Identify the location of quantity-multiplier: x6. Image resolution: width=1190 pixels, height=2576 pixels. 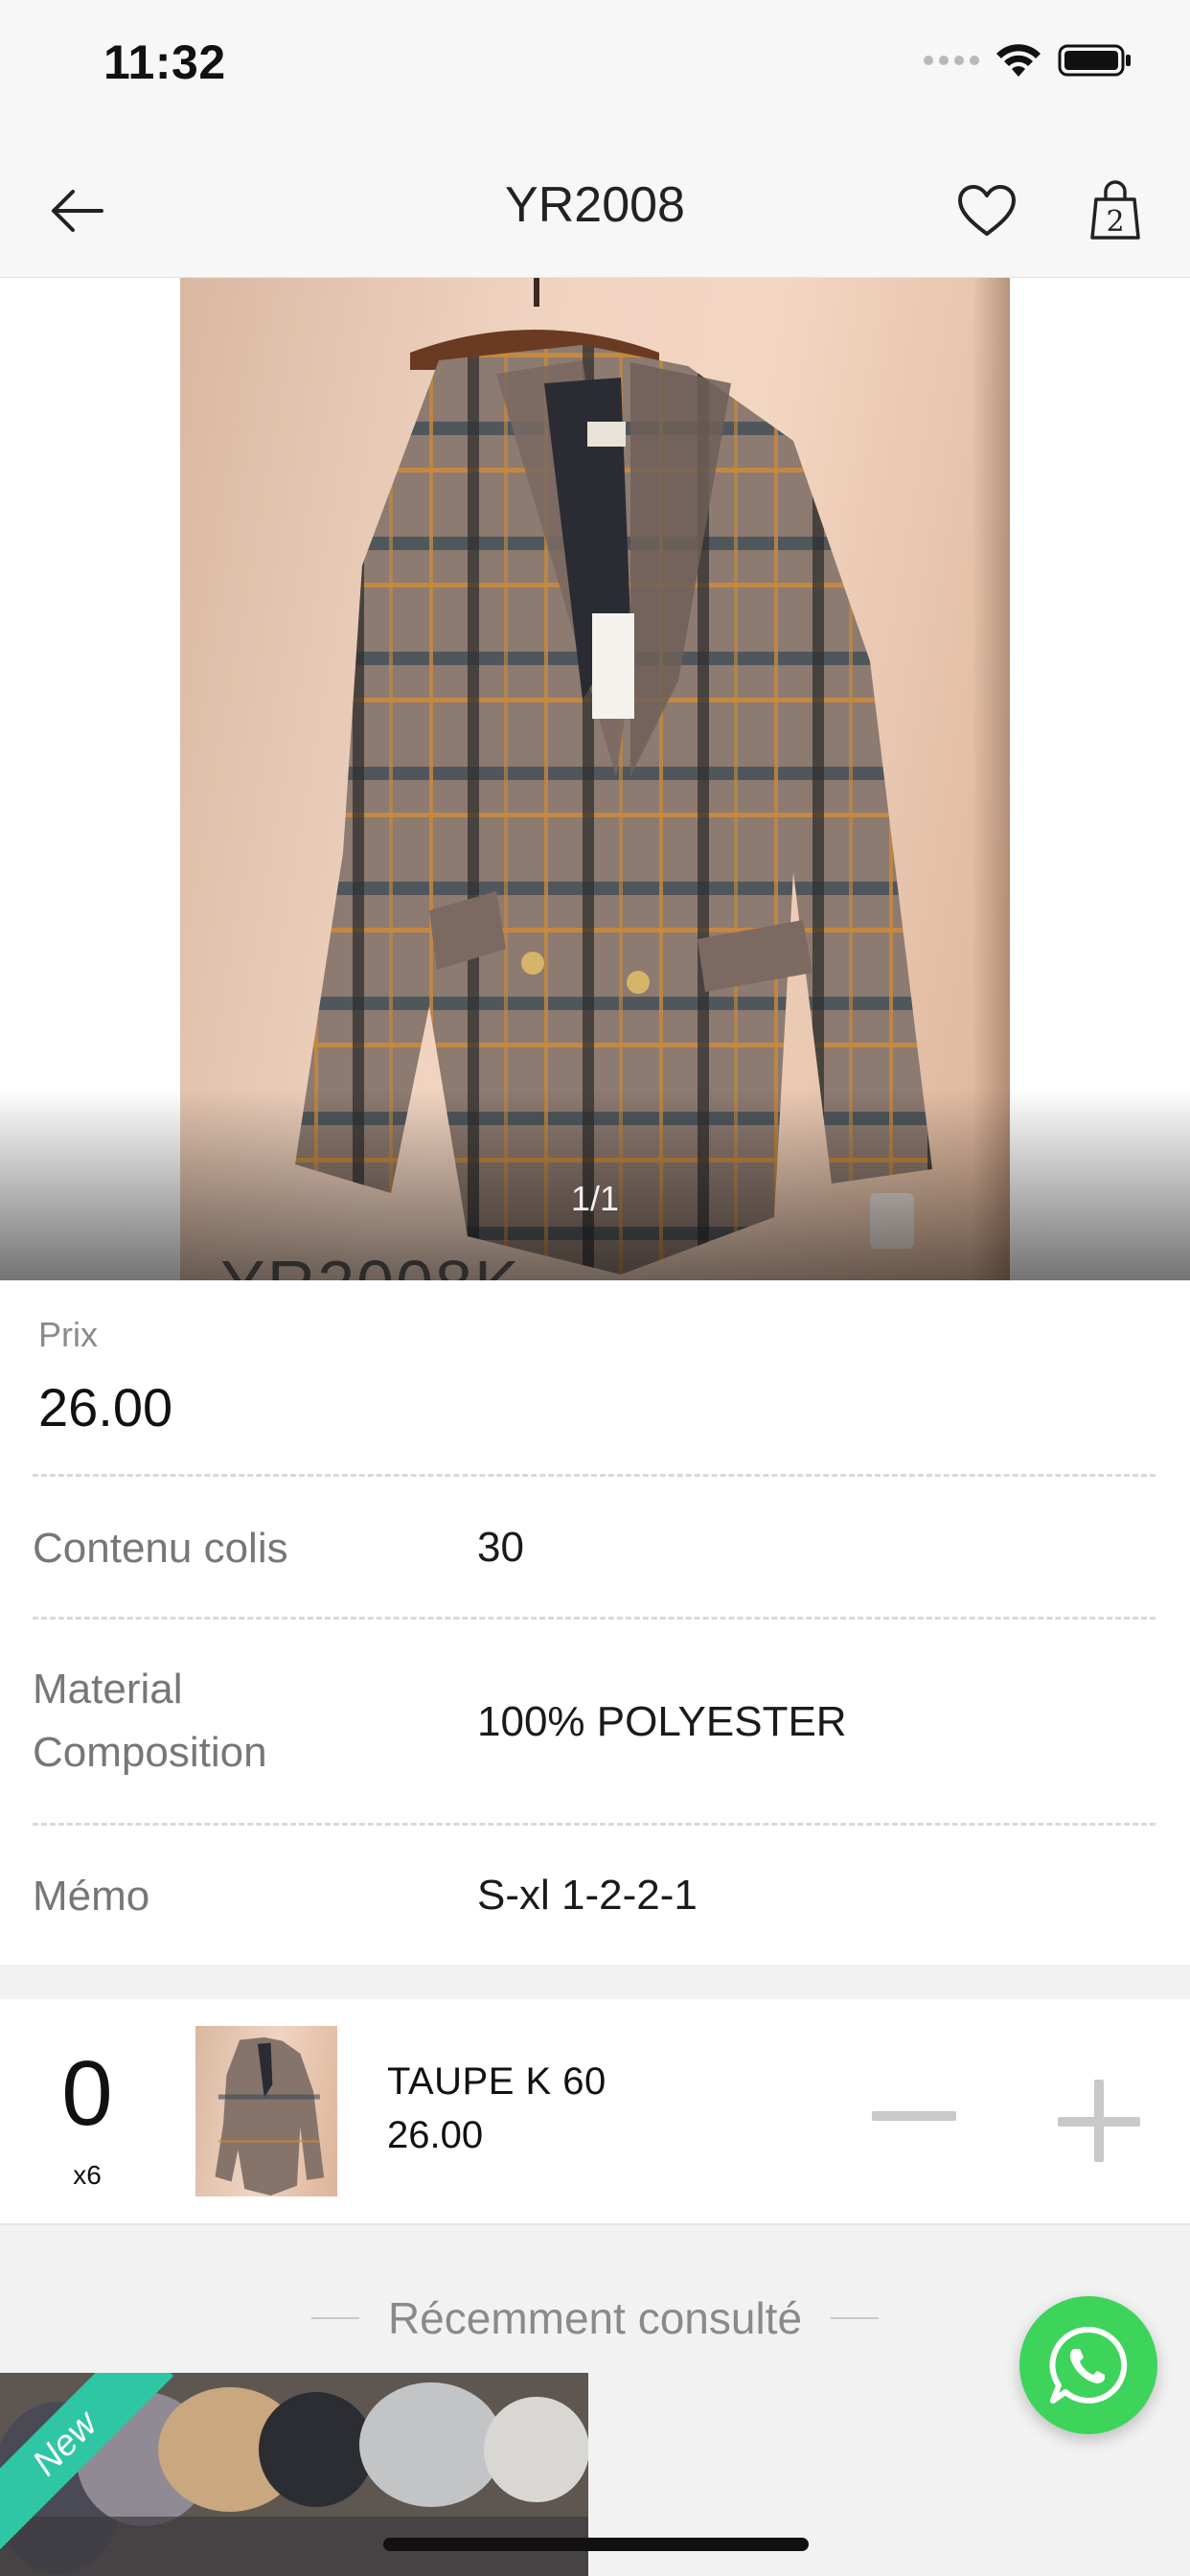
(88, 2175).